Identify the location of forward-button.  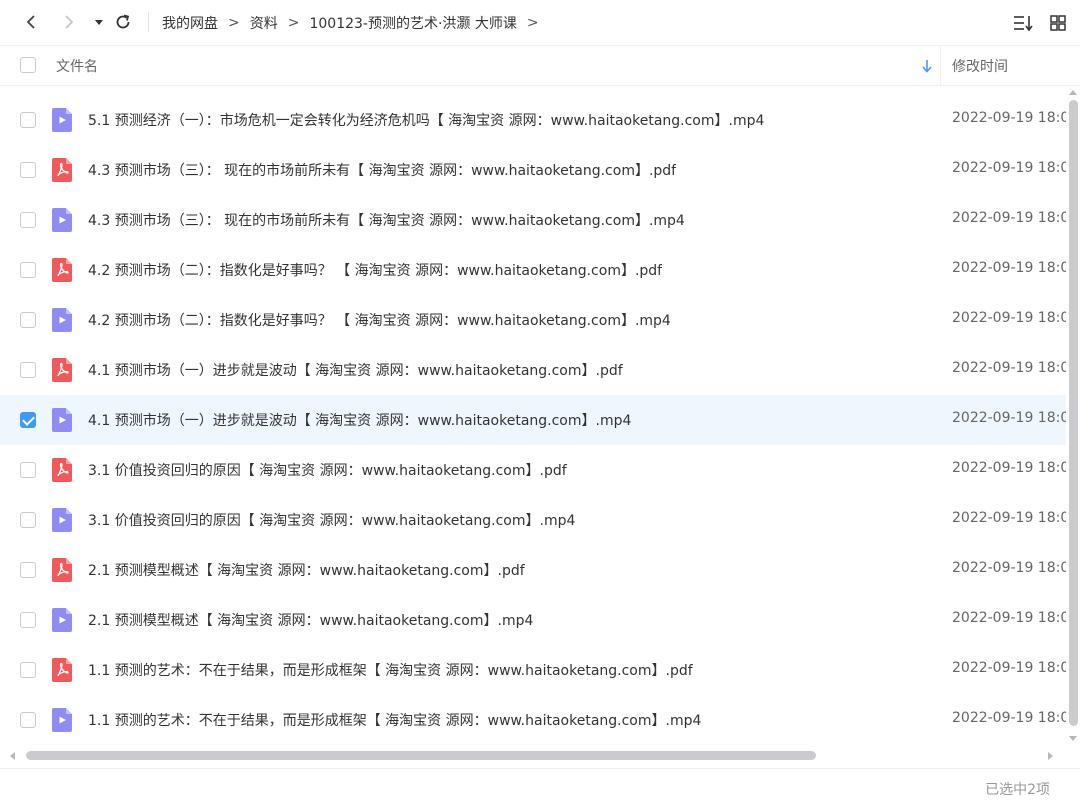
(69, 22).